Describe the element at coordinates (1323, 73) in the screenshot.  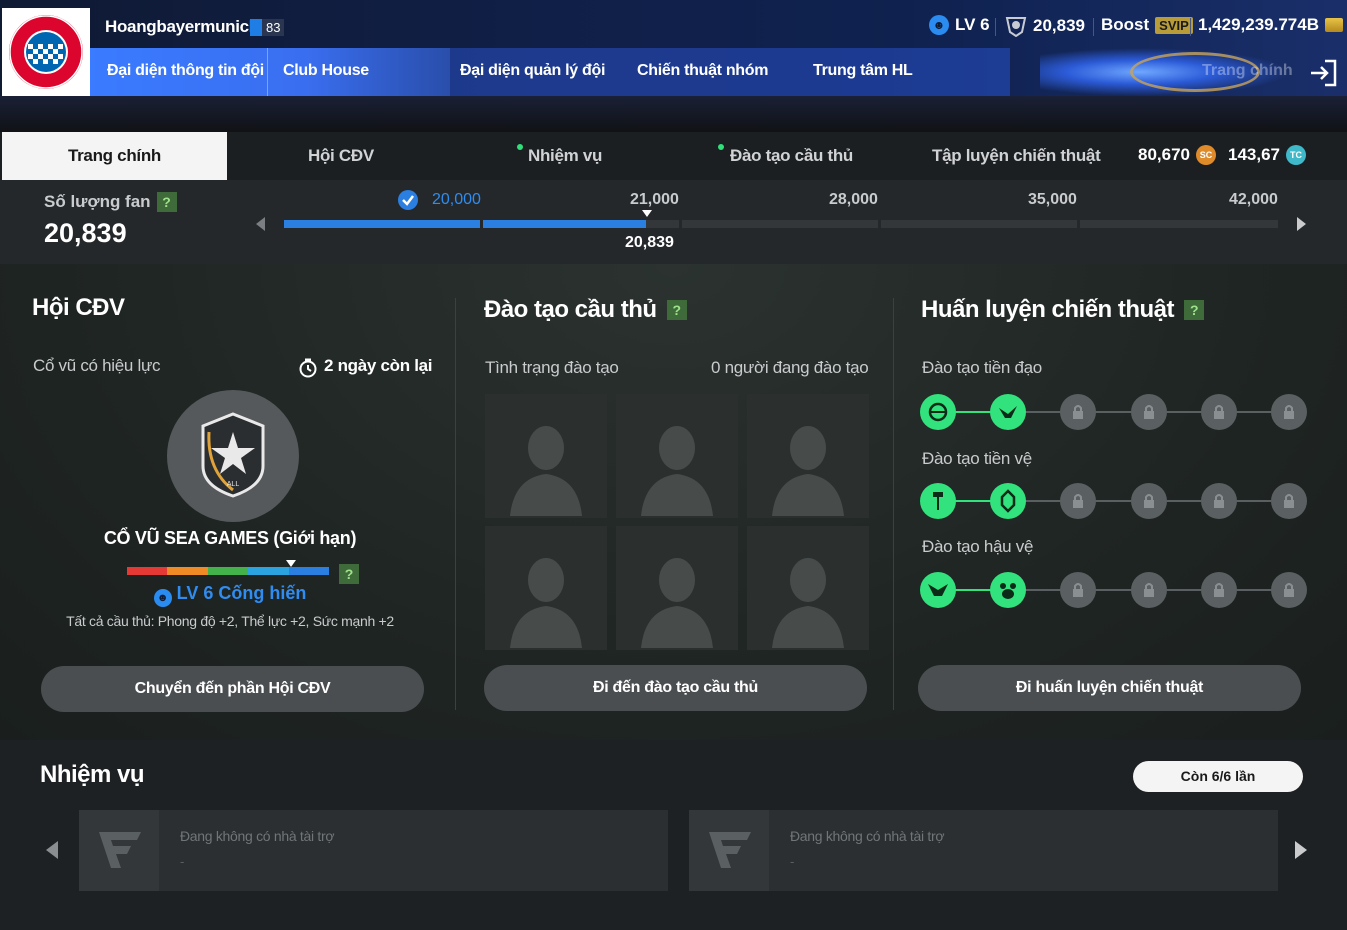
I see `exit-icon` at that location.